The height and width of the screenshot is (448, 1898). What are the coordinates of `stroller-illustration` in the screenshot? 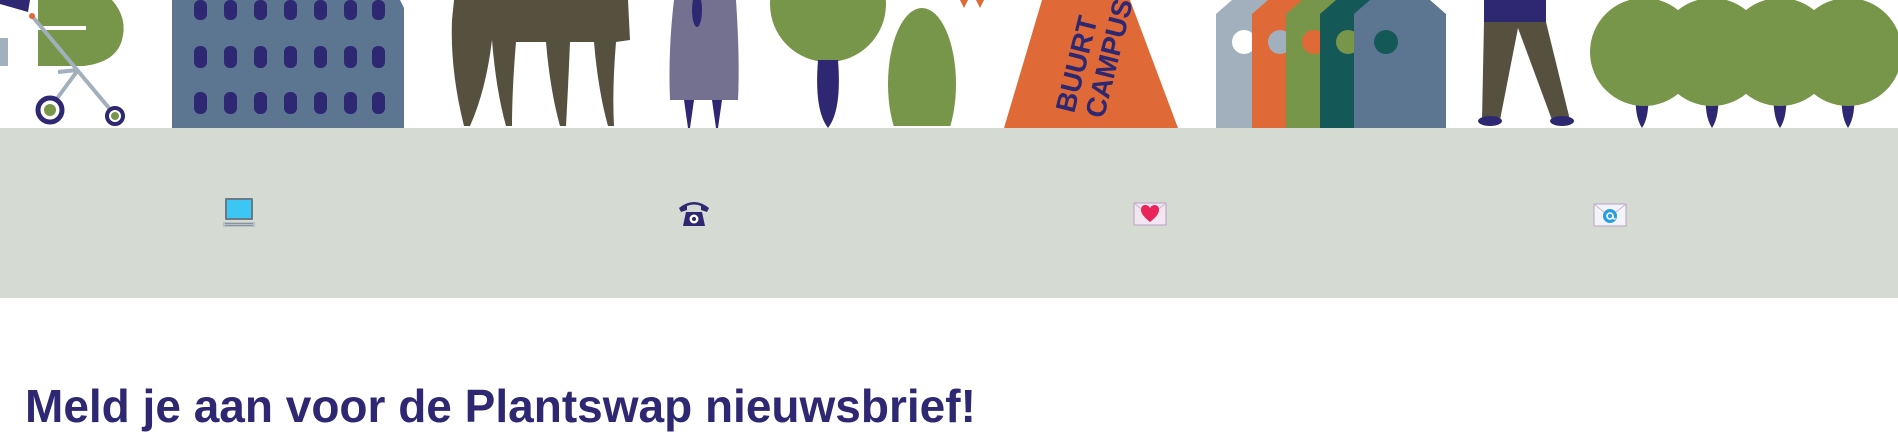 It's located at (62, 63).